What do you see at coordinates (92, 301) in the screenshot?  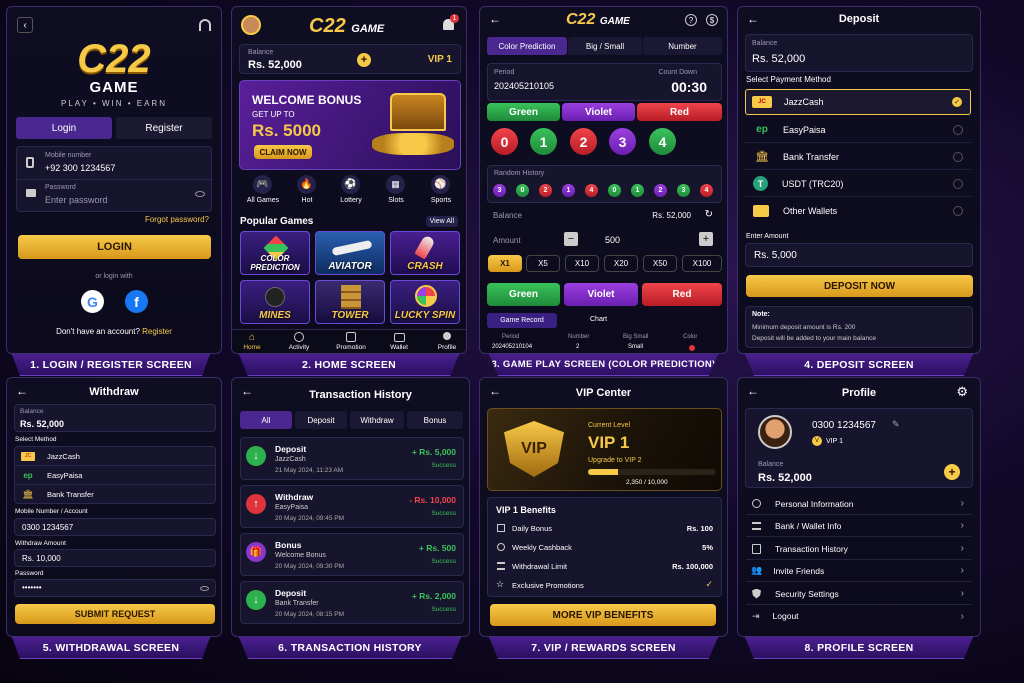 I see `google-icon: G` at bounding box center [92, 301].